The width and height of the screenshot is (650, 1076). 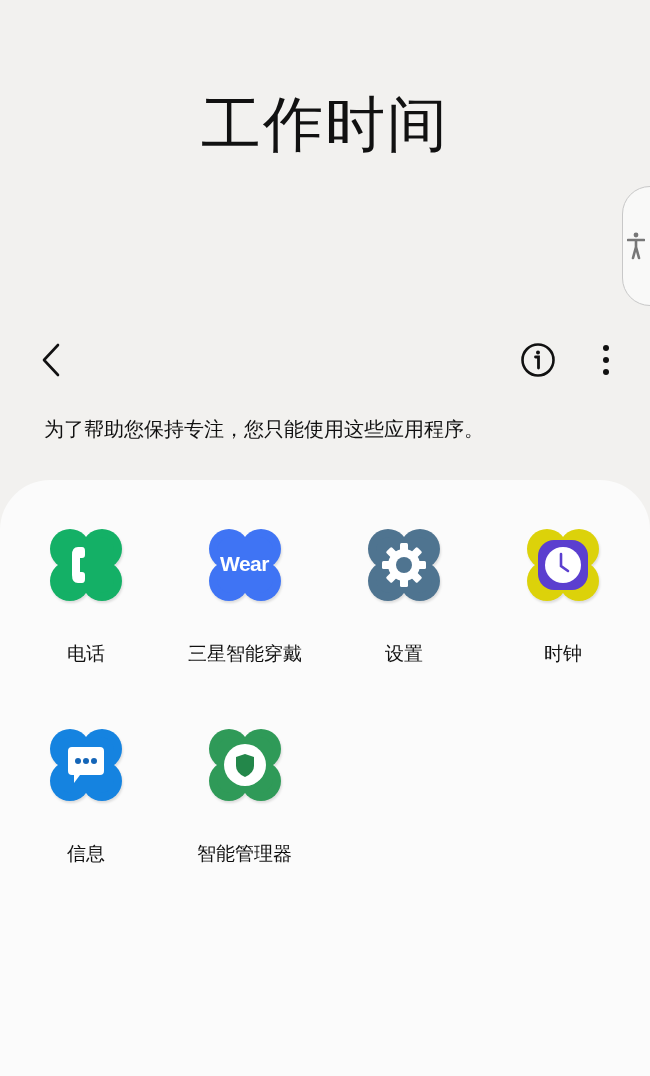 What do you see at coordinates (85, 853) in the screenshot?
I see `app-label: 信息` at bounding box center [85, 853].